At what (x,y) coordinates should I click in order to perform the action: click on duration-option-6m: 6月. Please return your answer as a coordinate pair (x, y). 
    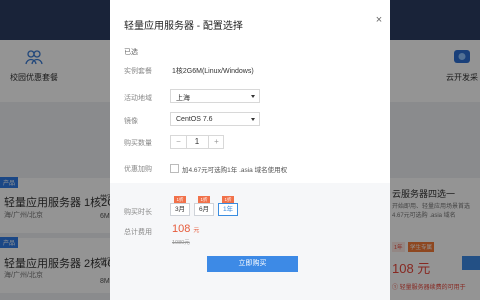
    Looking at the image, I should click on (204, 209).